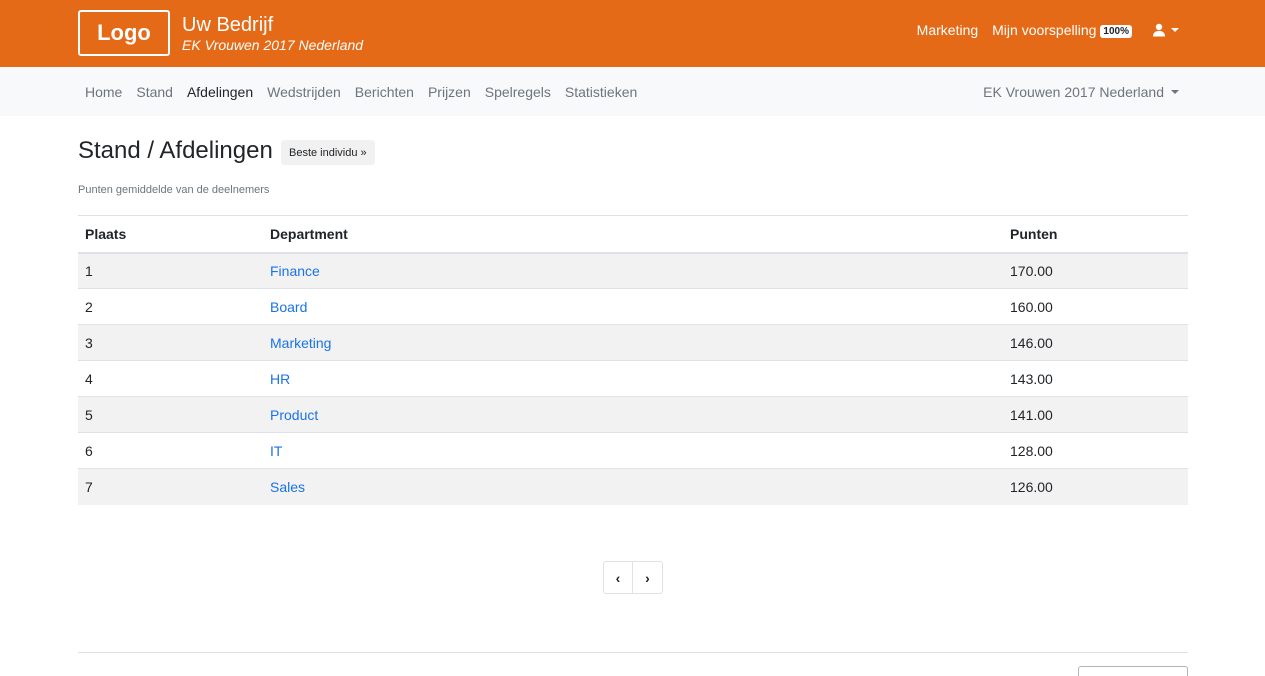  I want to click on footer-divider, so click(633, 652).